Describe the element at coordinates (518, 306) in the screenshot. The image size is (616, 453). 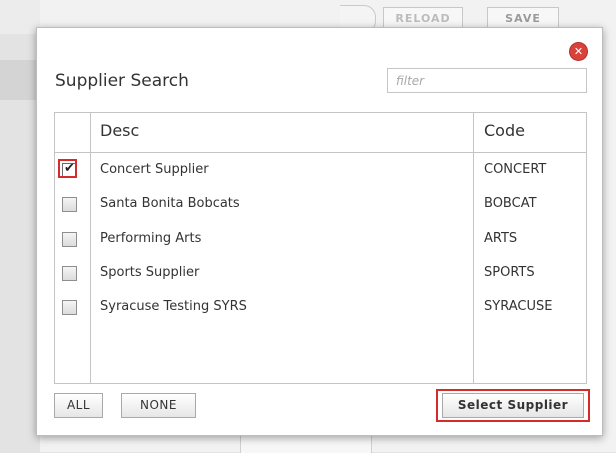
I see `cell-code: SYRACUSE` at that location.